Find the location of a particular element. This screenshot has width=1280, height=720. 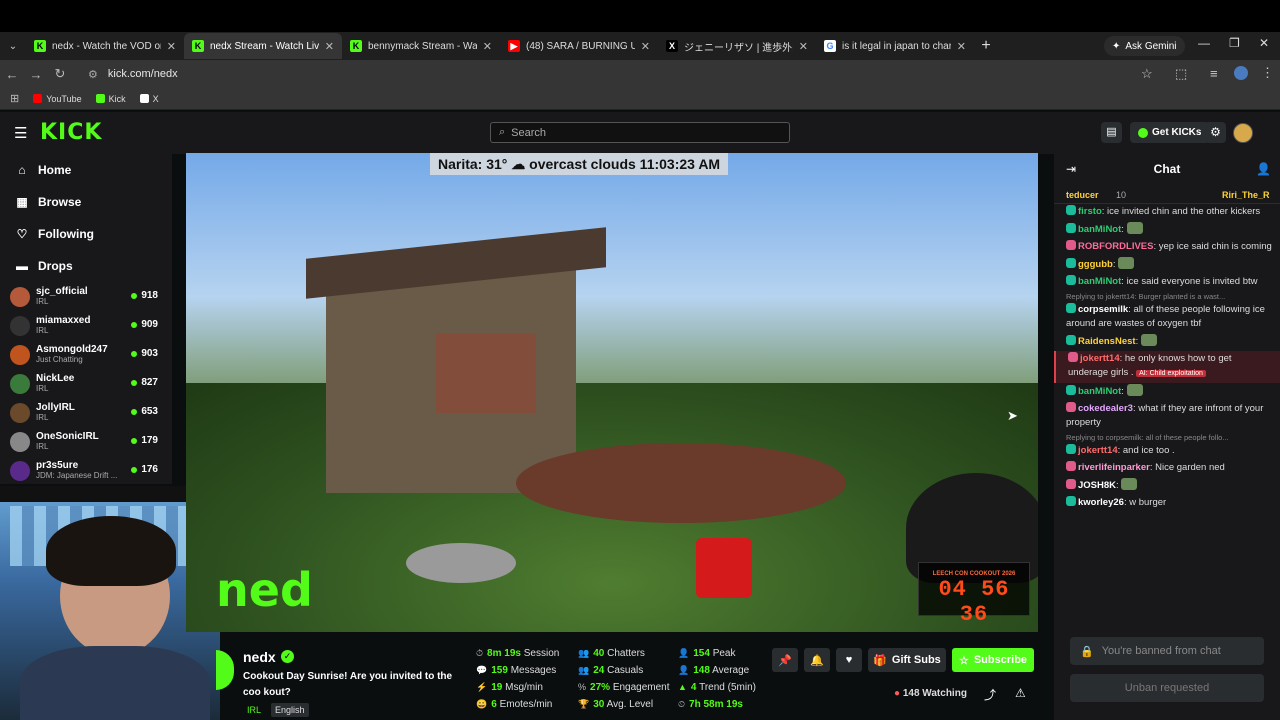

channel-item: sjc_official IRL 918 is located at coordinates (86, 296).